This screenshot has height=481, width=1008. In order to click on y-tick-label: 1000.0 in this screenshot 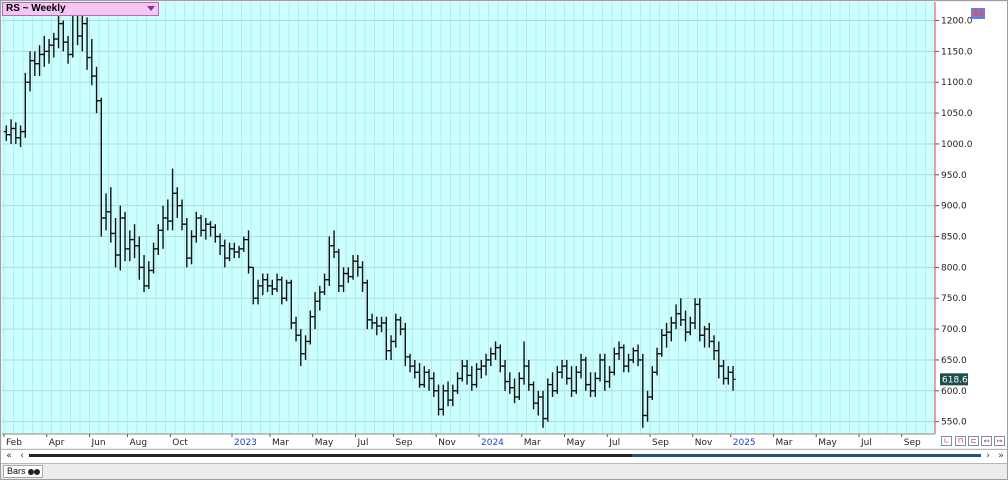, I will do `click(957, 145)`.